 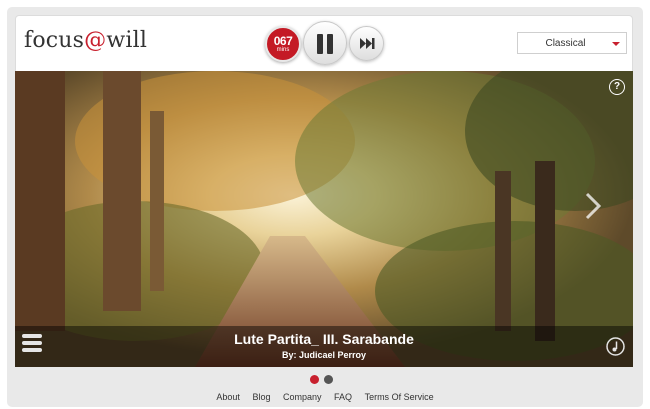 What do you see at coordinates (616, 44) in the screenshot?
I see `chevron-down-icon` at bounding box center [616, 44].